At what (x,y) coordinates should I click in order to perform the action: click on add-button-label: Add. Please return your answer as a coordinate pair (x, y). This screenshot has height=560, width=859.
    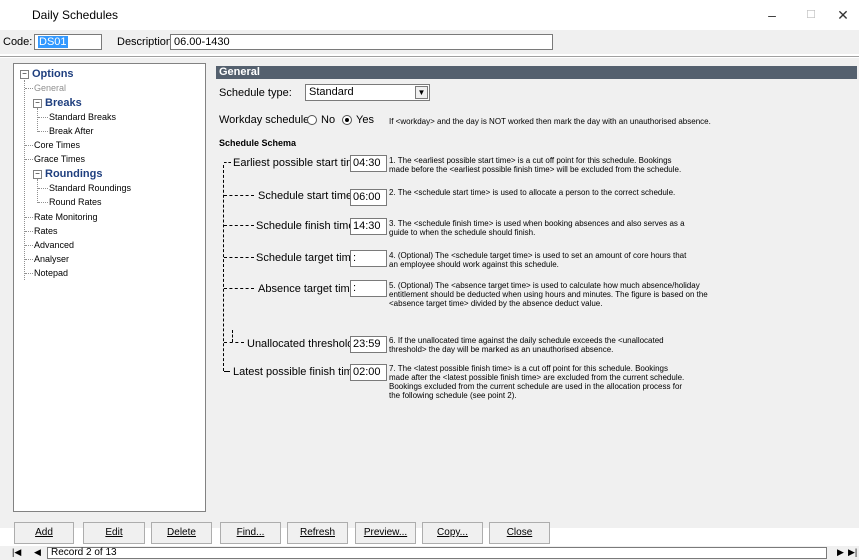
    Looking at the image, I should click on (44, 532).